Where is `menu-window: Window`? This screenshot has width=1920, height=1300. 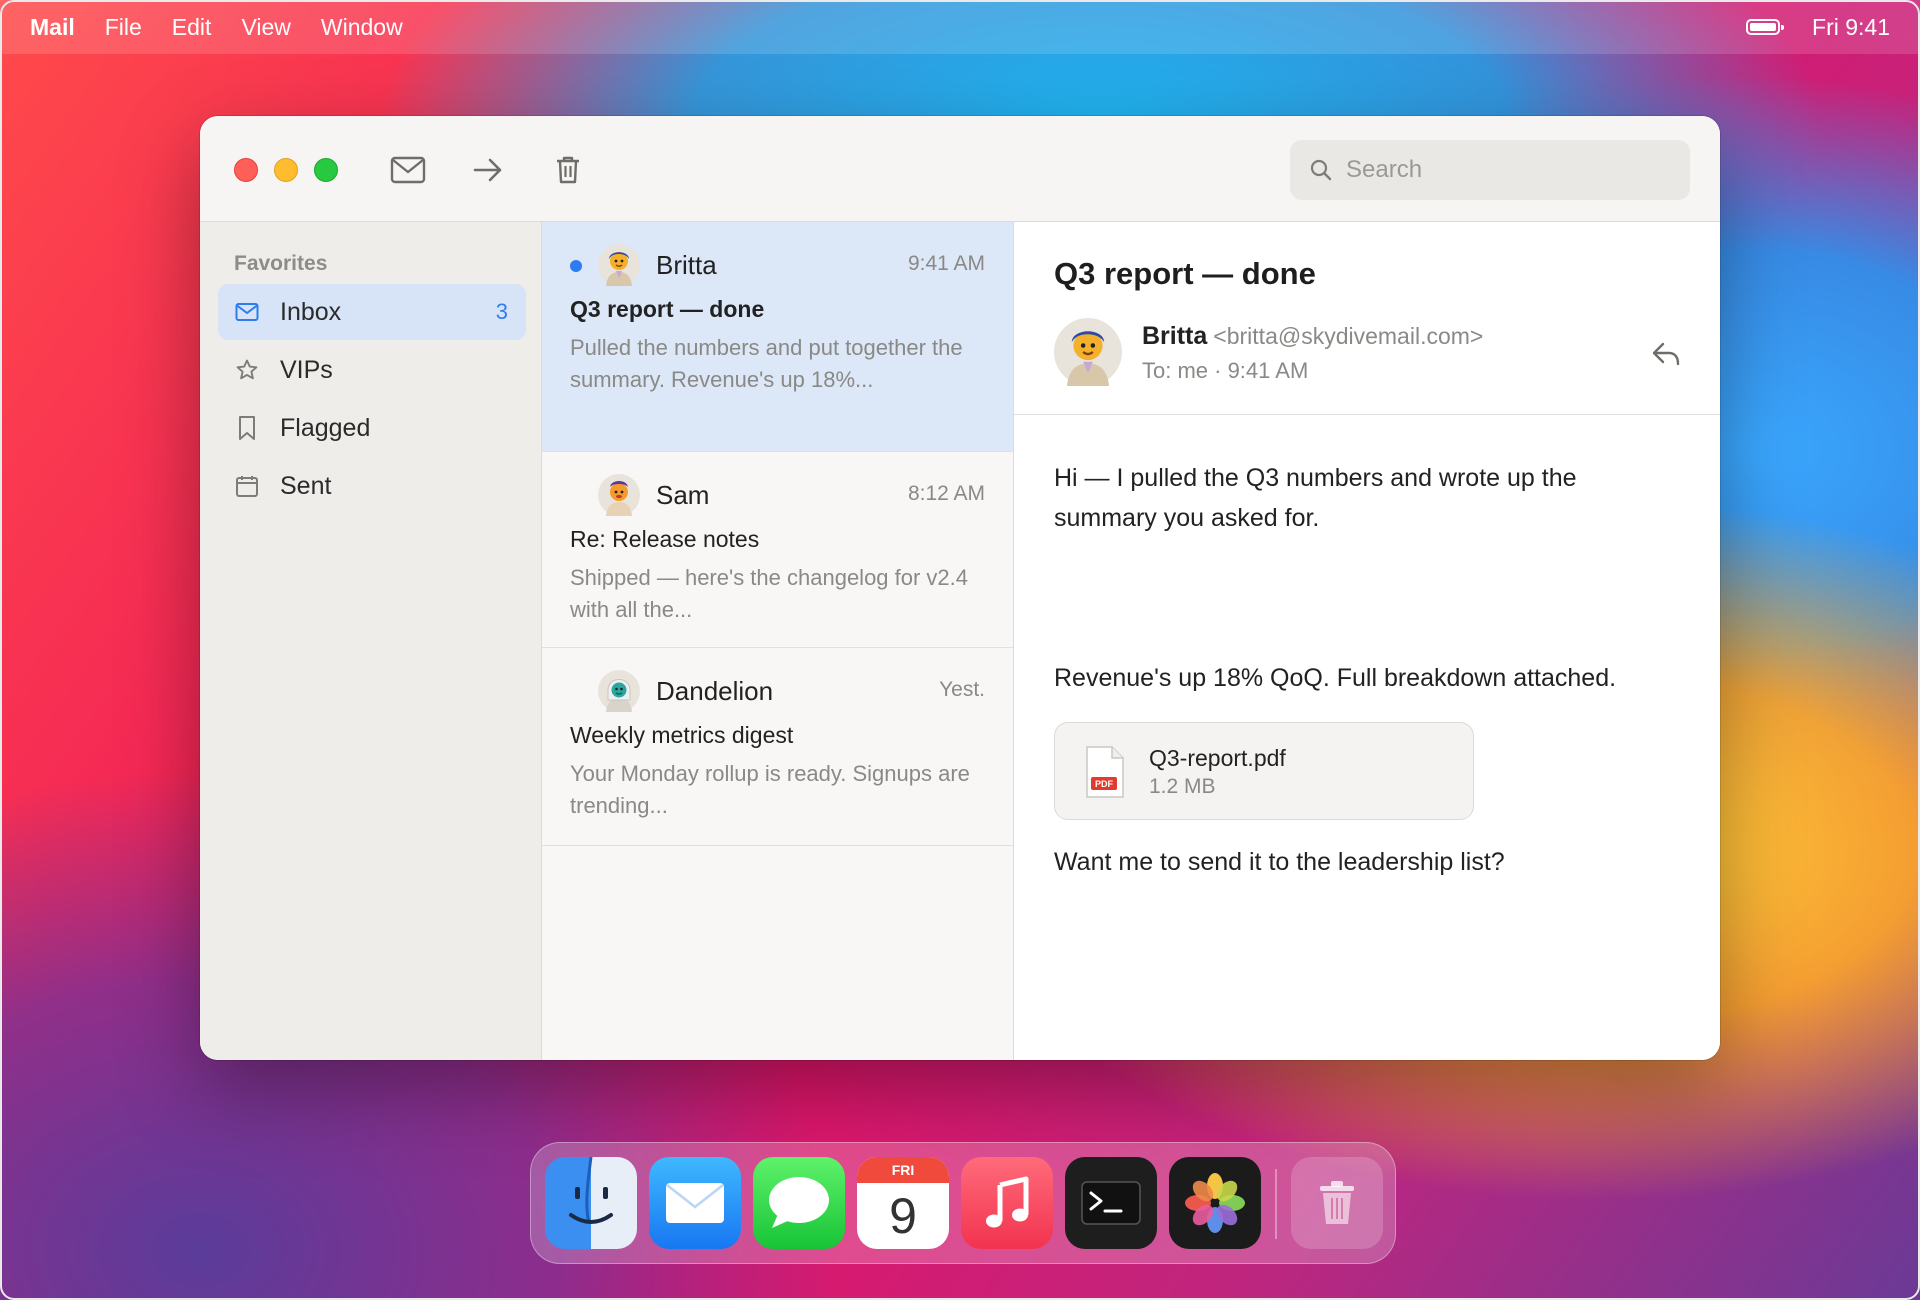
menu-window: Window is located at coordinates (362, 27).